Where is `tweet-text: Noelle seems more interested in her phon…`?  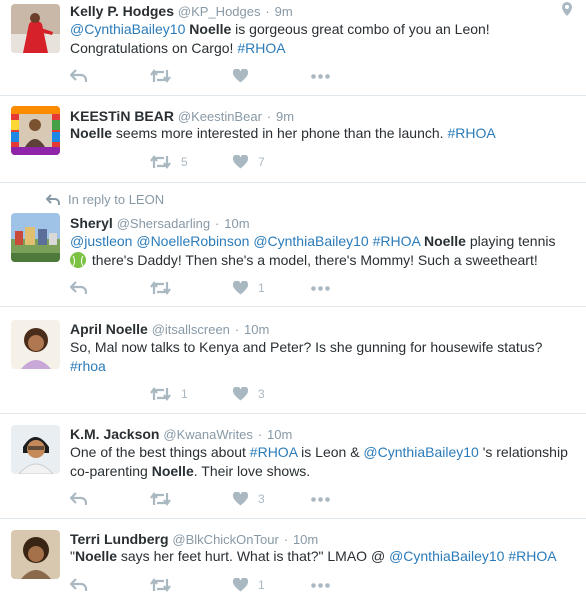
tweet-text: Noelle seems more interested in her phon… is located at coordinates (283, 133).